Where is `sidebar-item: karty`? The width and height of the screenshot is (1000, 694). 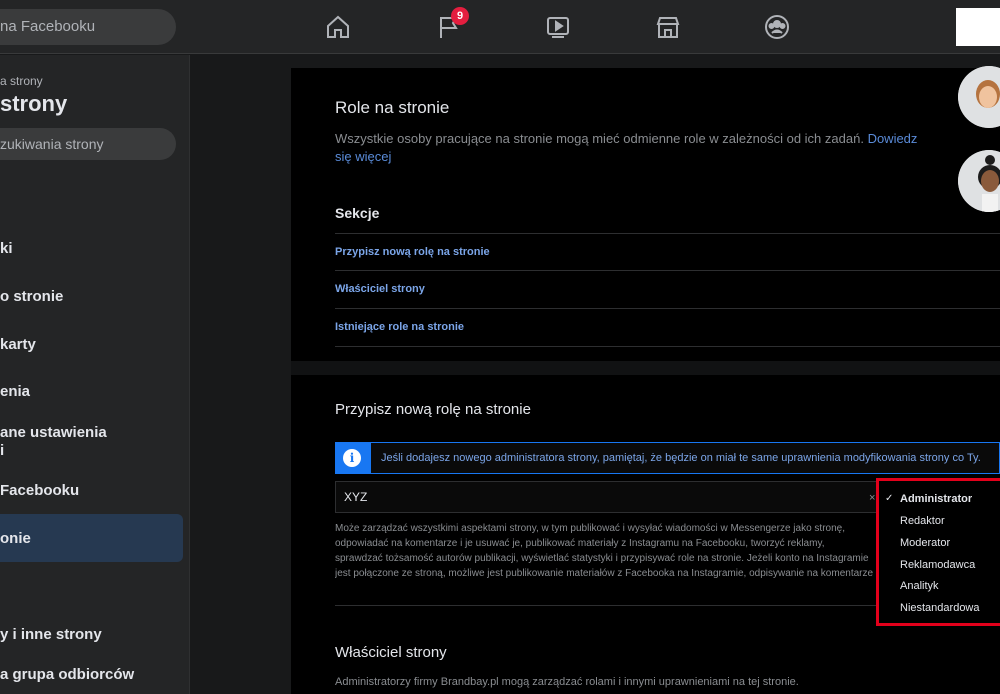 sidebar-item: karty is located at coordinates (18, 344).